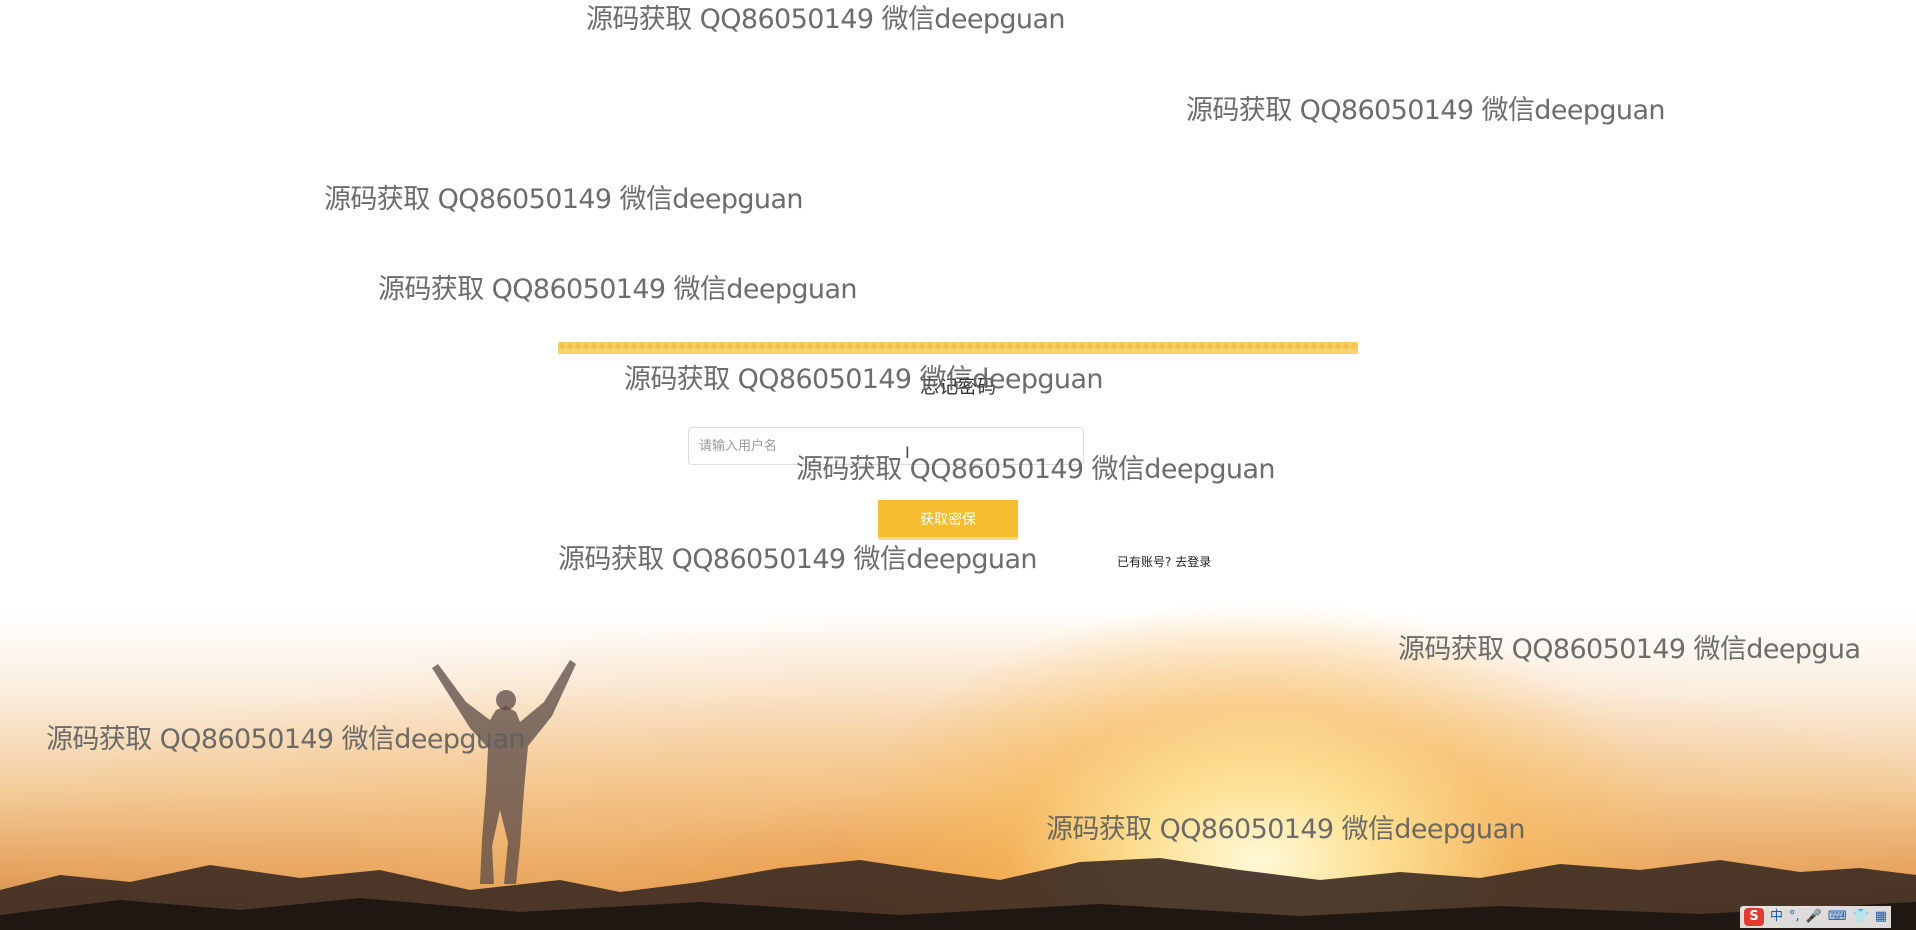 The height and width of the screenshot is (930, 1916). What do you see at coordinates (1881, 917) in the screenshot?
I see `toolbox-icon: ▦` at bounding box center [1881, 917].